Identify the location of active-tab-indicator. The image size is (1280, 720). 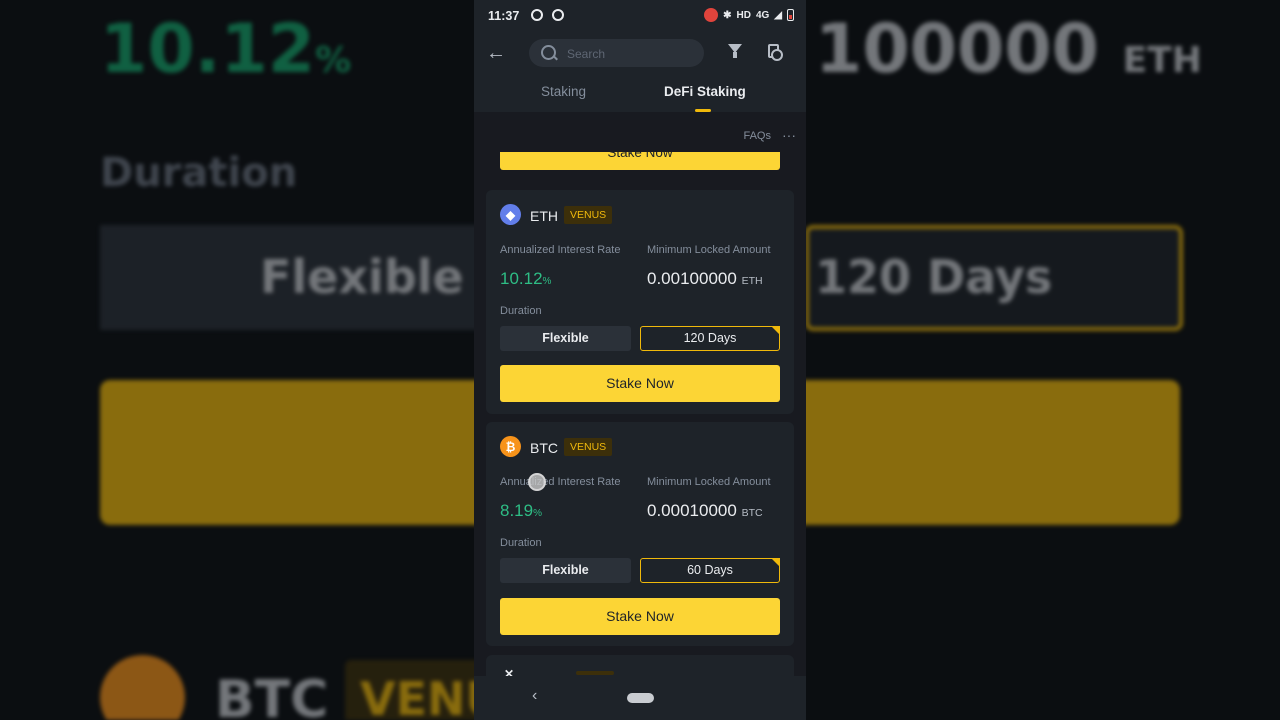
(703, 110).